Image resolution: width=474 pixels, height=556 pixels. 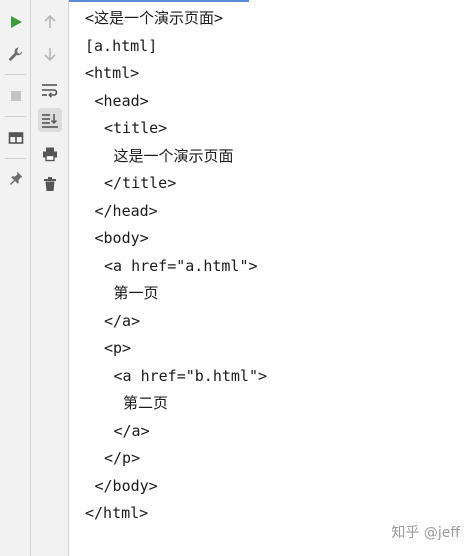 What do you see at coordinates (117, 513) in the screenshot?
I see `console-line: </html>` at bounding box center [117, 513].